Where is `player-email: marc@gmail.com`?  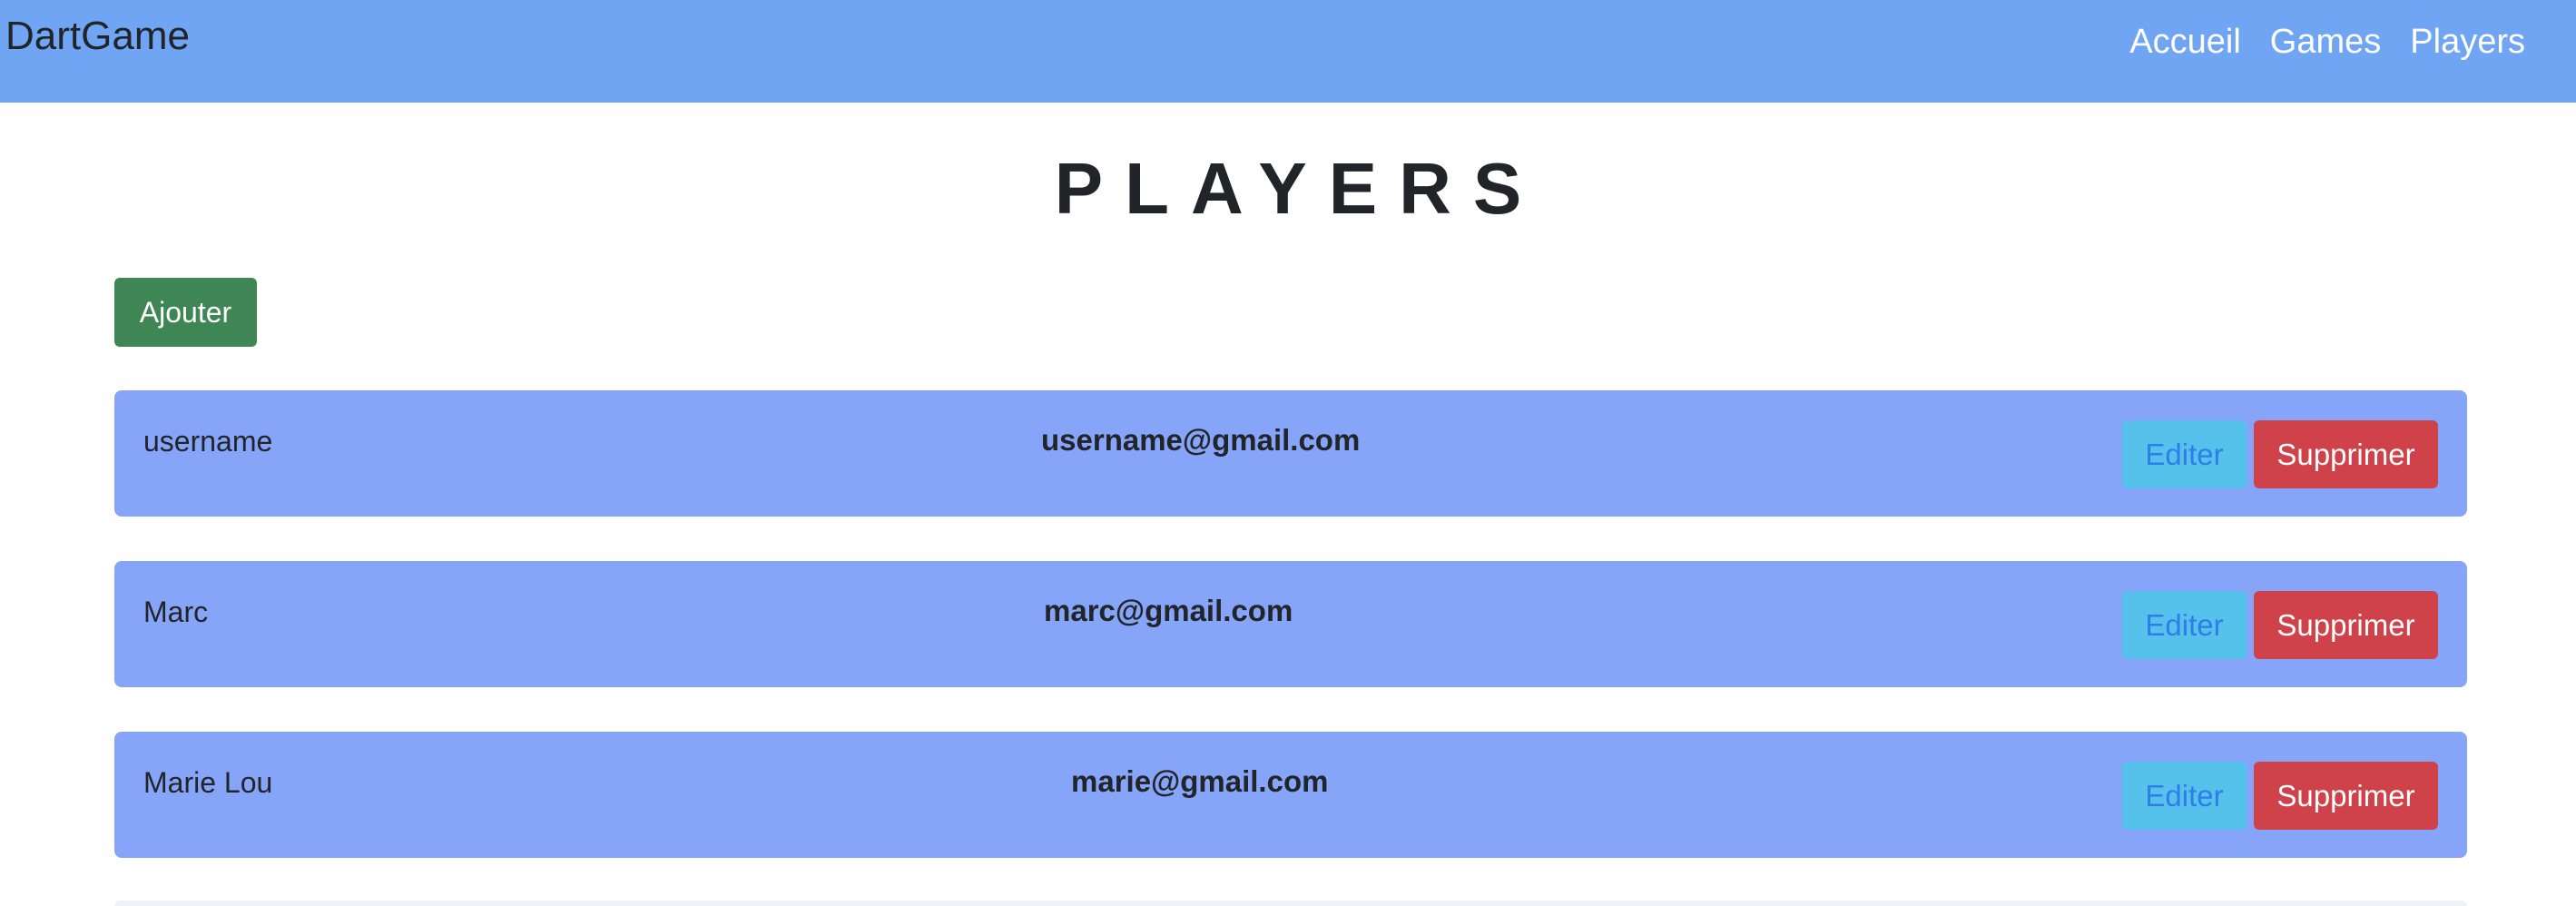
player-email: marc@gmail.com is located at coordinates (1168, 610).